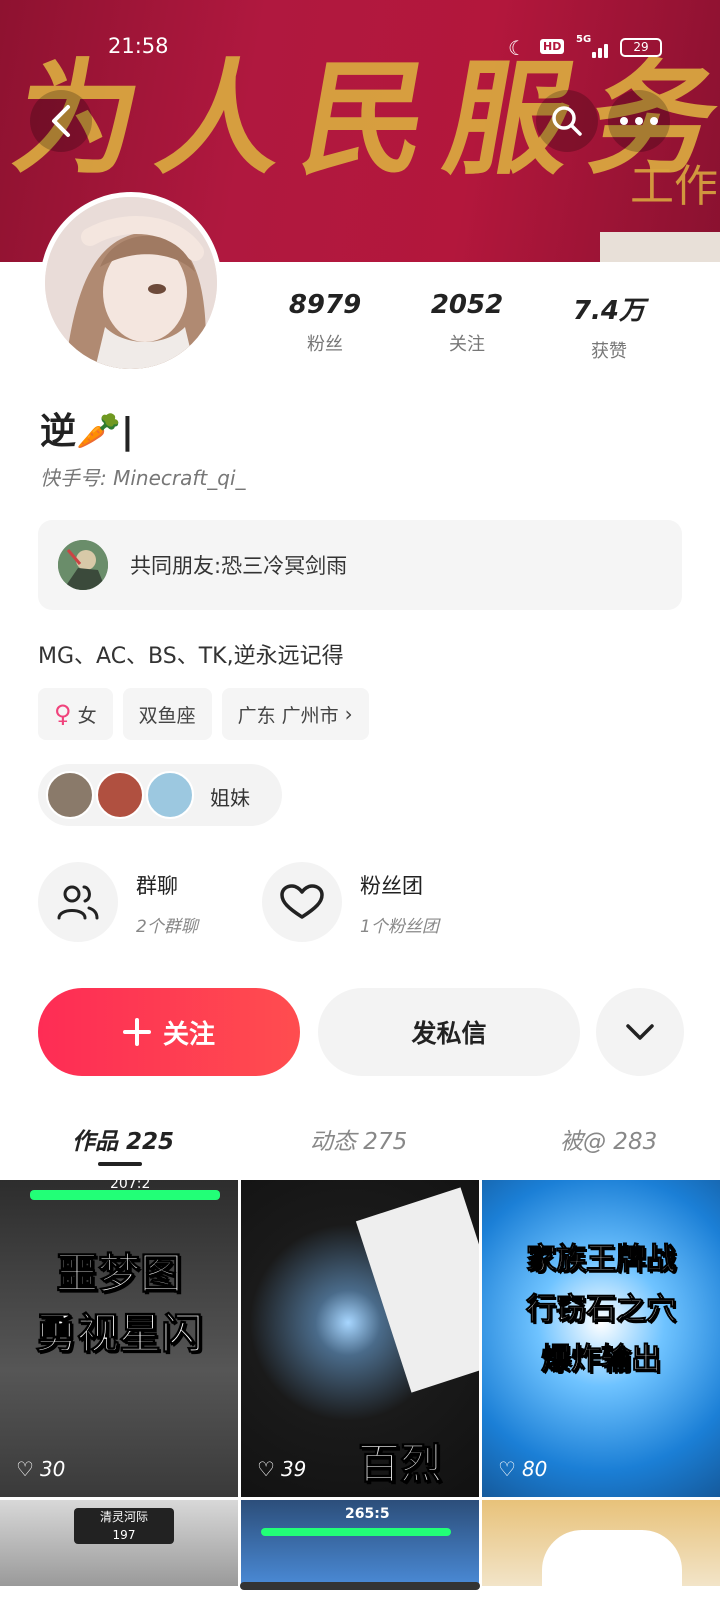 Image resolution: width=720 pixels, height=1600 pixels. What do you see at coordinates (360, 48) in the screenshot?
I see `status-bar: 21:58 ☾ HD 5G 29` at bounding box center [360, 48].